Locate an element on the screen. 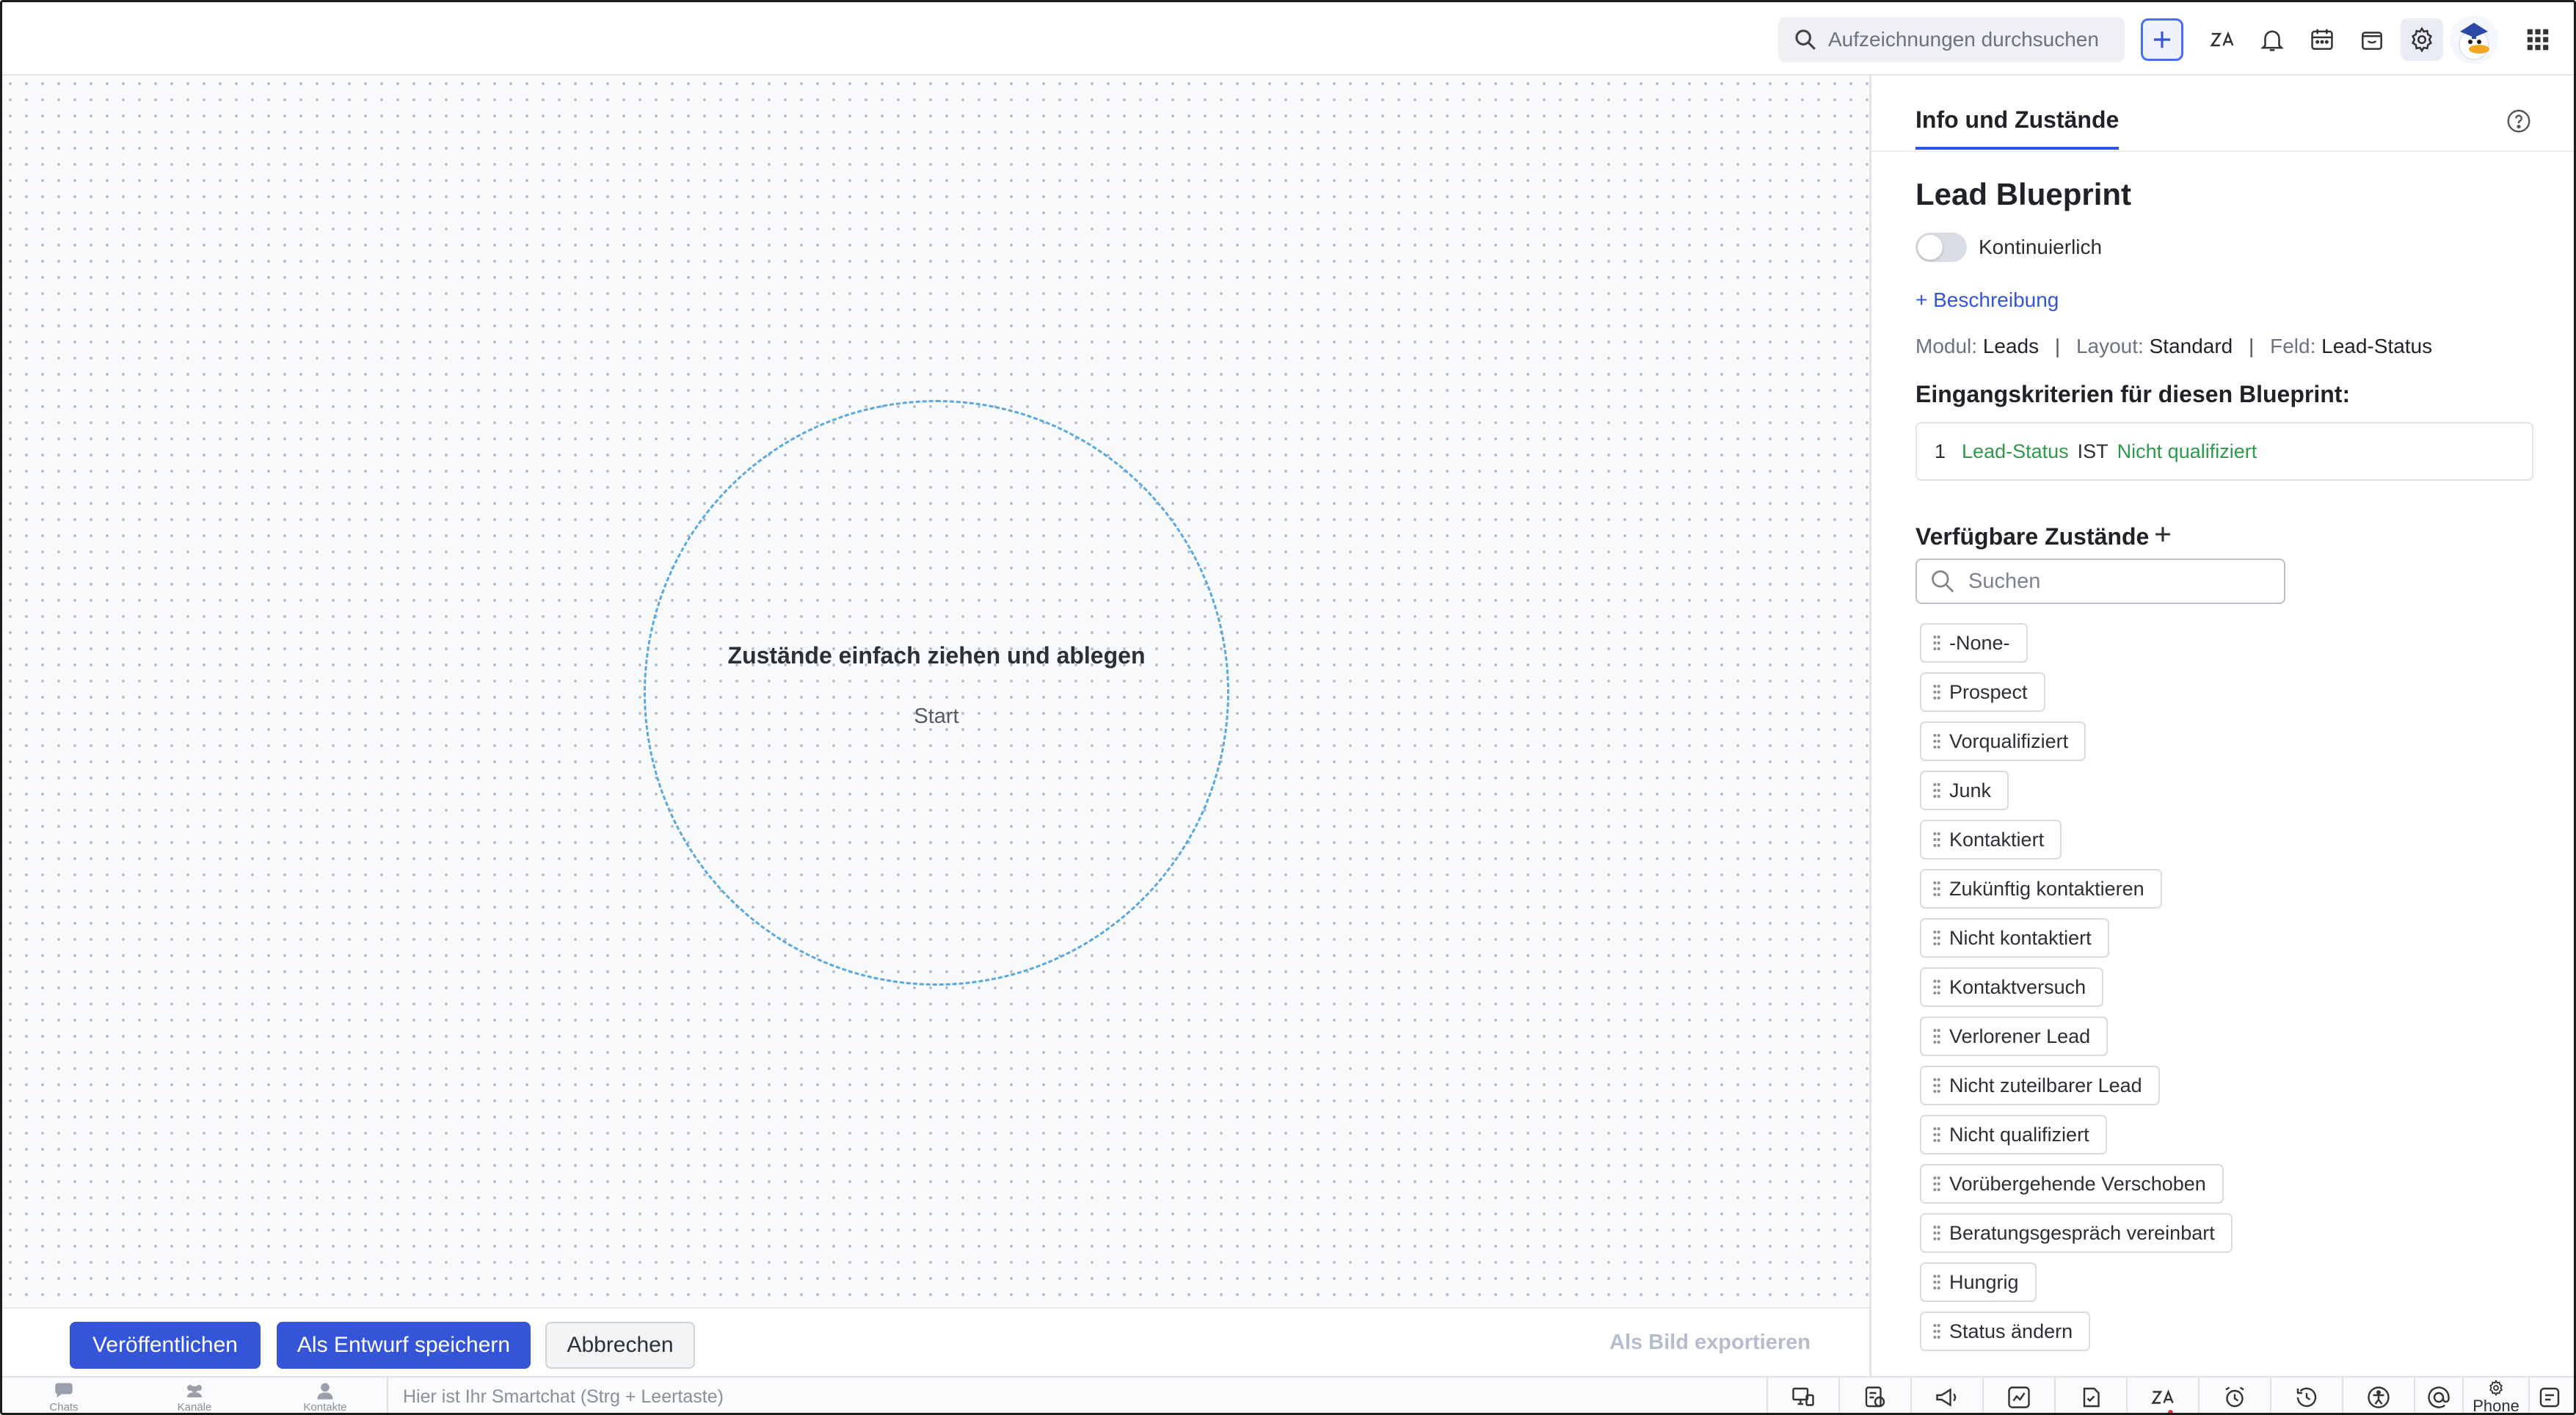  group-icon is located at coordinates (194, 1391).